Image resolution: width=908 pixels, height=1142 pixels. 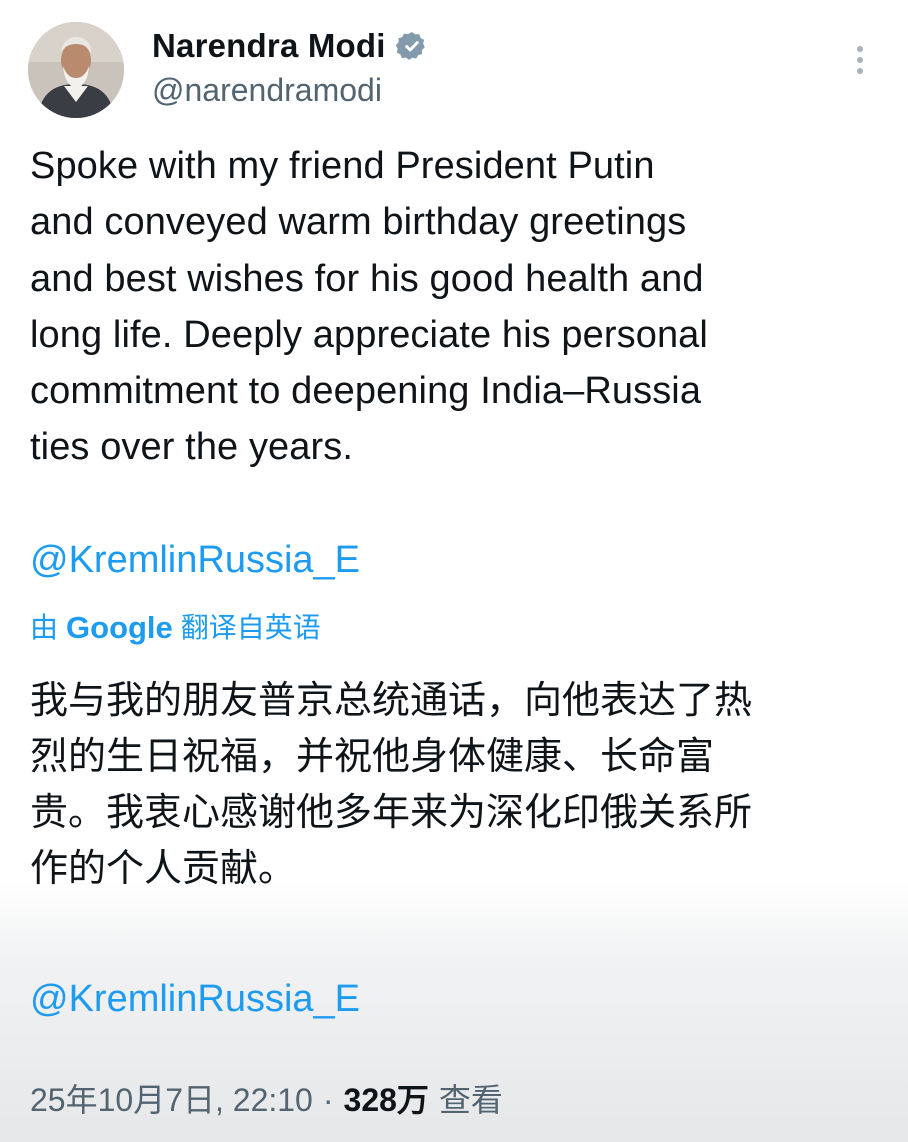 I want to click on mention-link: @KremlinRussia_E, so click(x=195, y=560).